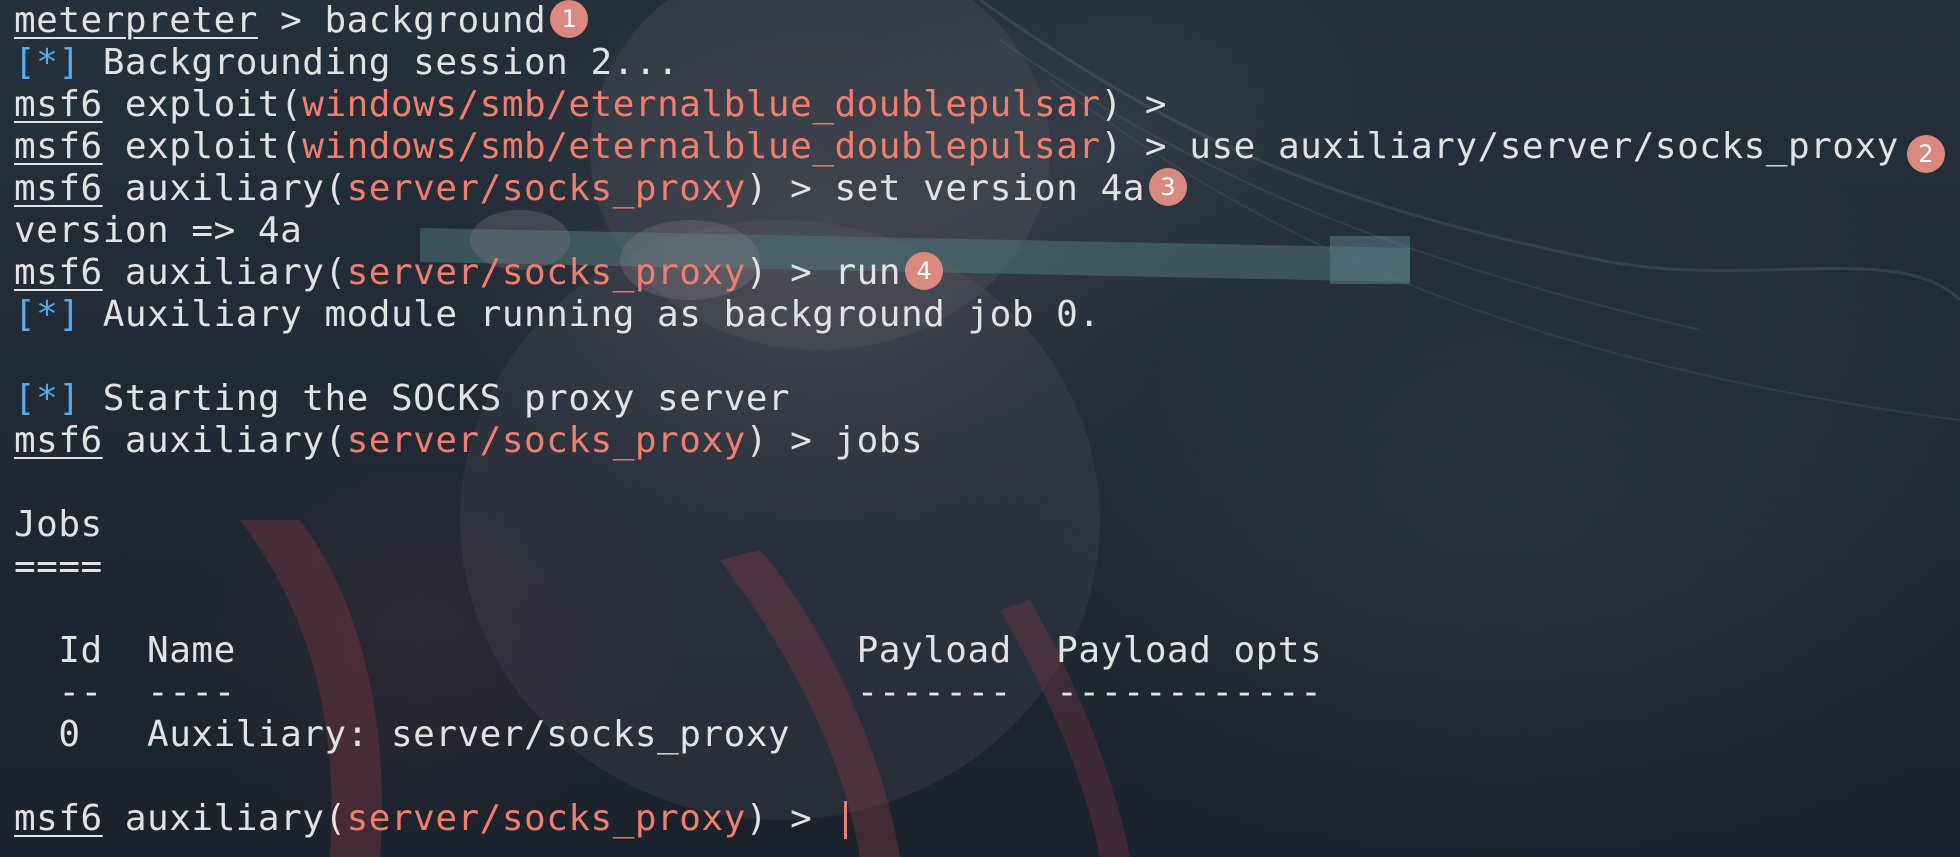  What do you see at coordinates (668, 692) in the screenshot?
I see `output-text: -- ---- ------- ------------` at bounding box center [668, 692].